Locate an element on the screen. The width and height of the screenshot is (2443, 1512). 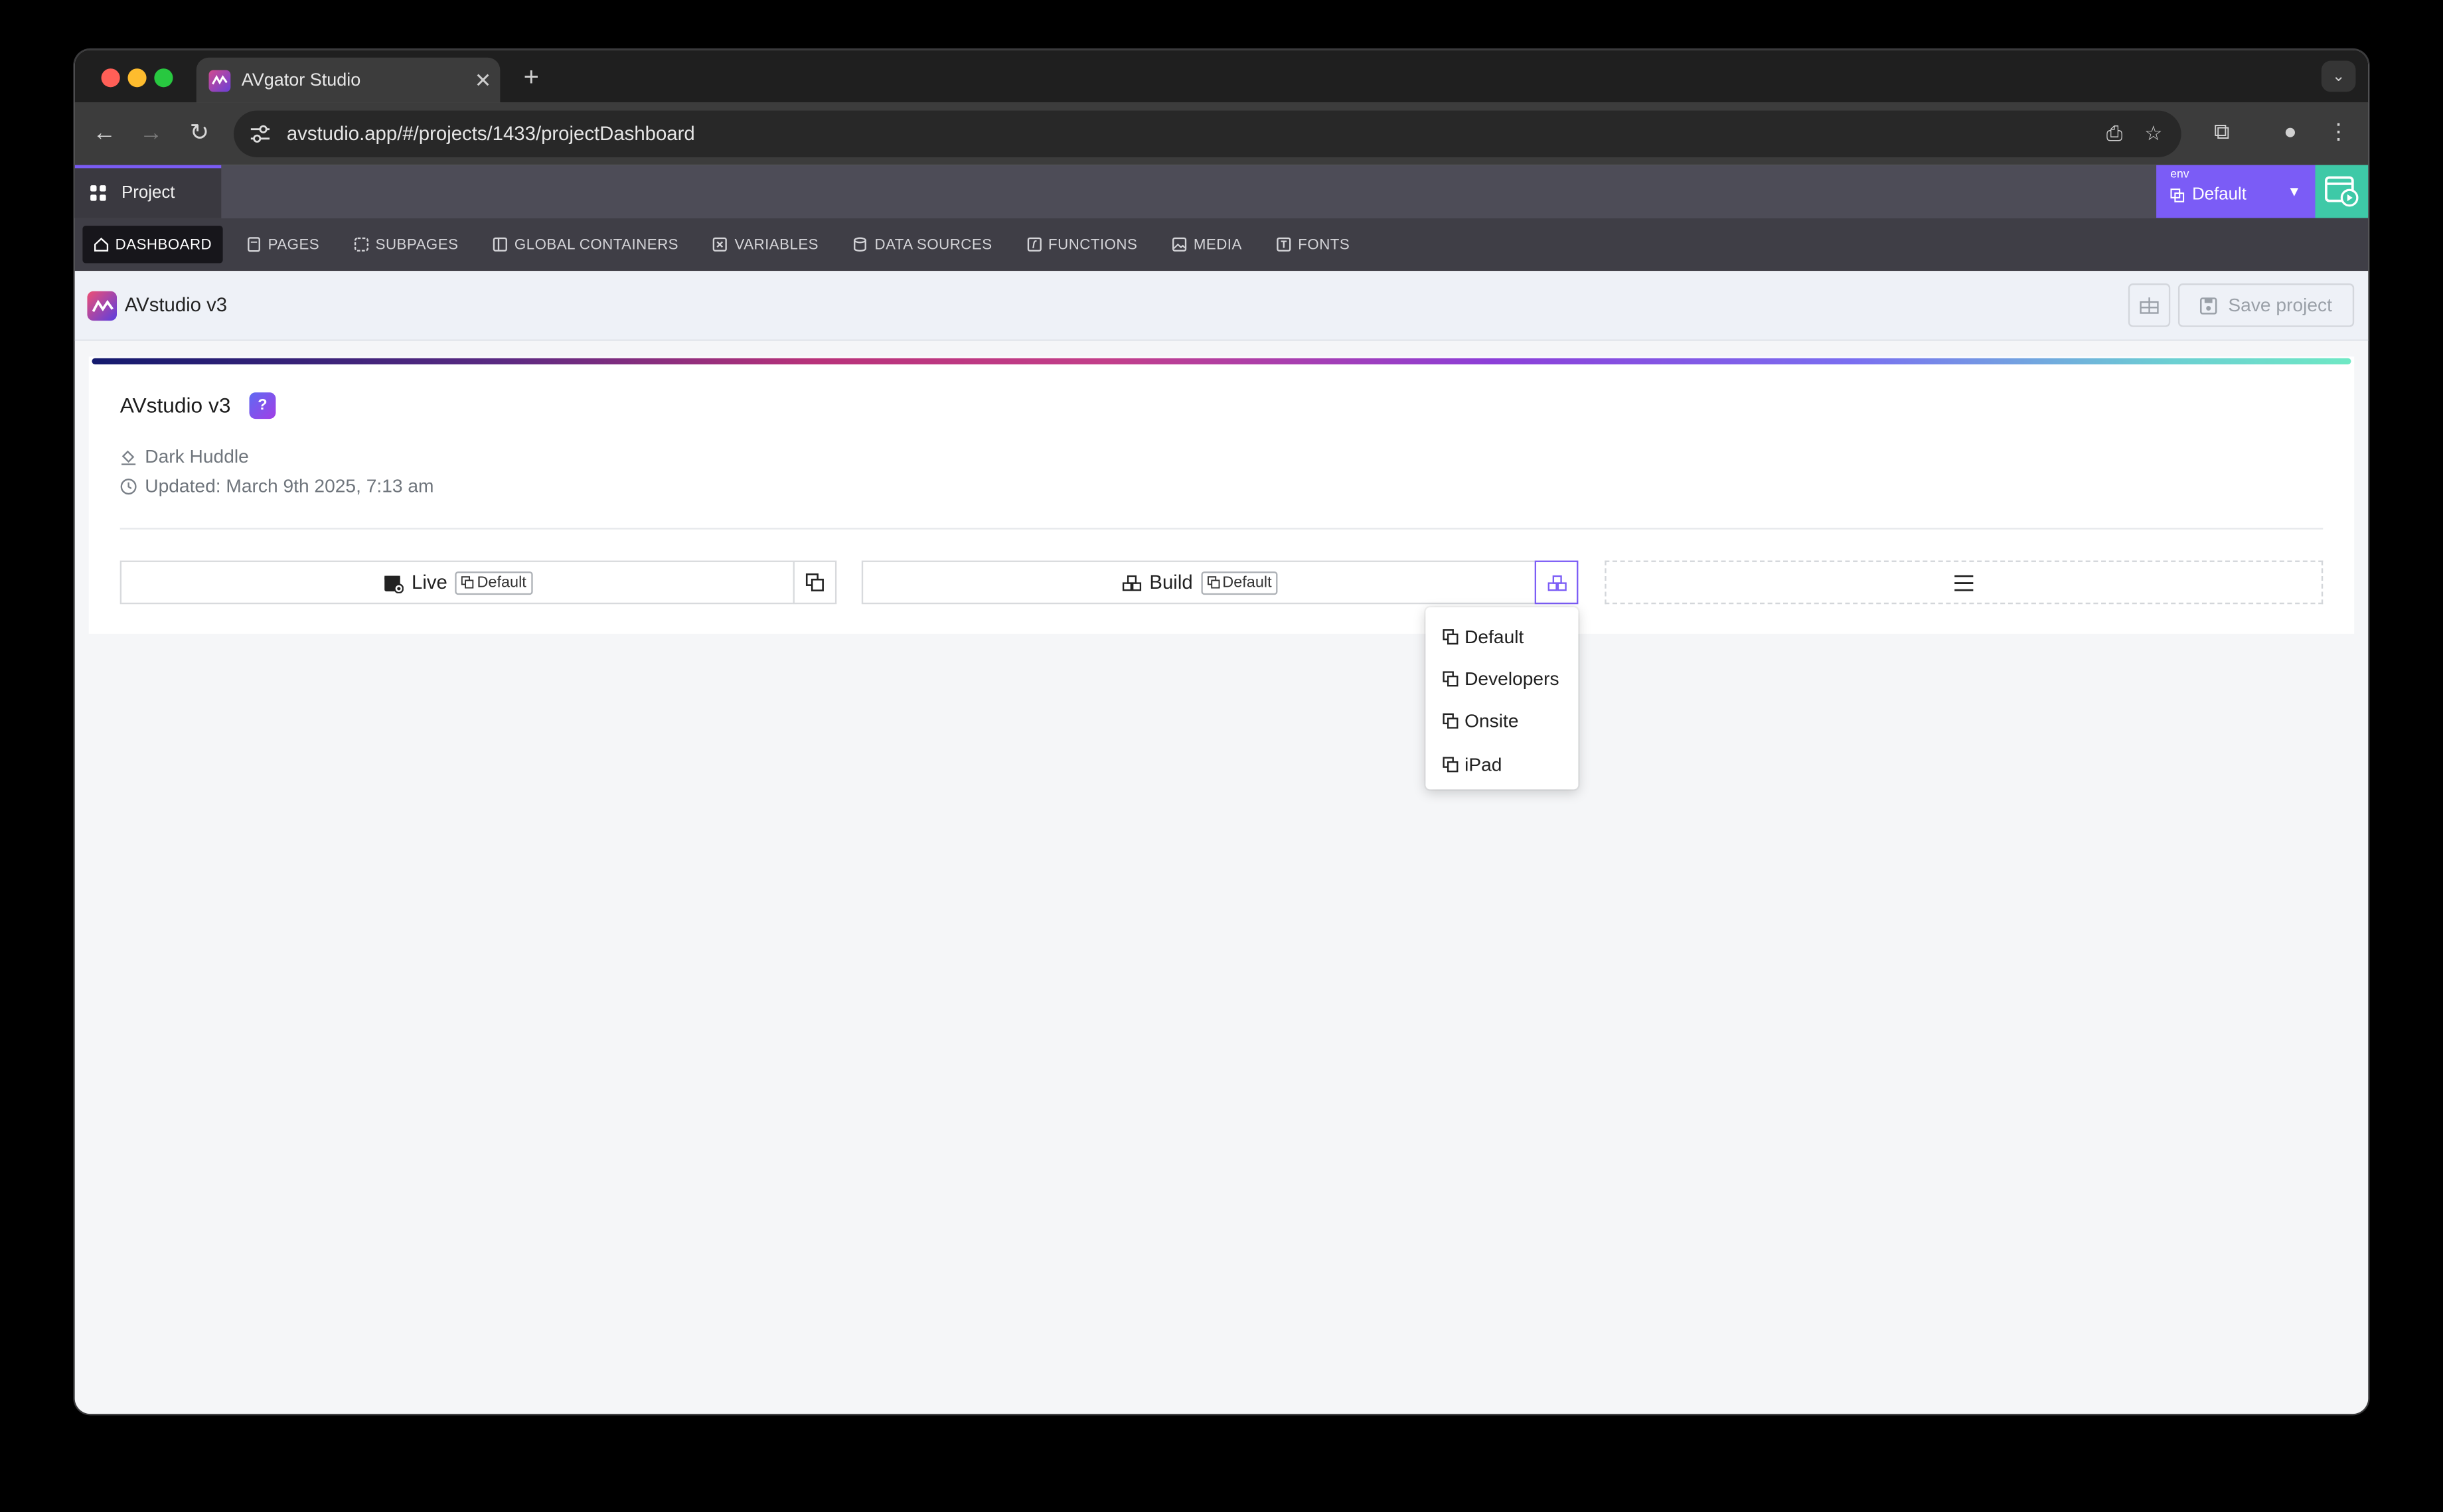
env-dropdown-menu: Default Developers Onsite iPad is located at coordinates (1502, 698).